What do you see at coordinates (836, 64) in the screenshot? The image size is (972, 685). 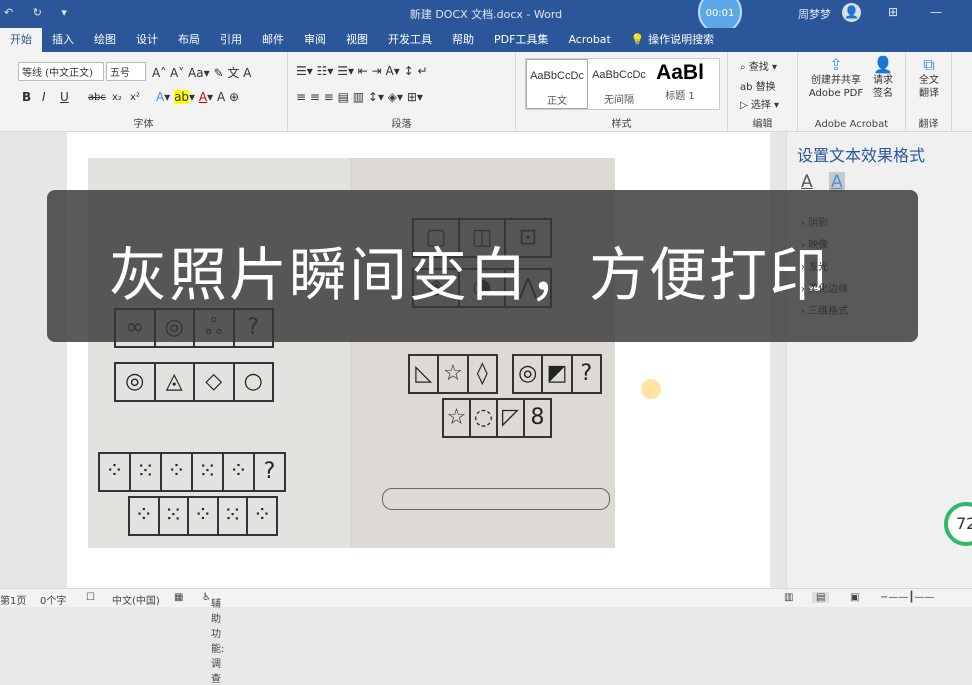 I see `pdf-share-icon: ⇪` at bounding box center [836, 64].